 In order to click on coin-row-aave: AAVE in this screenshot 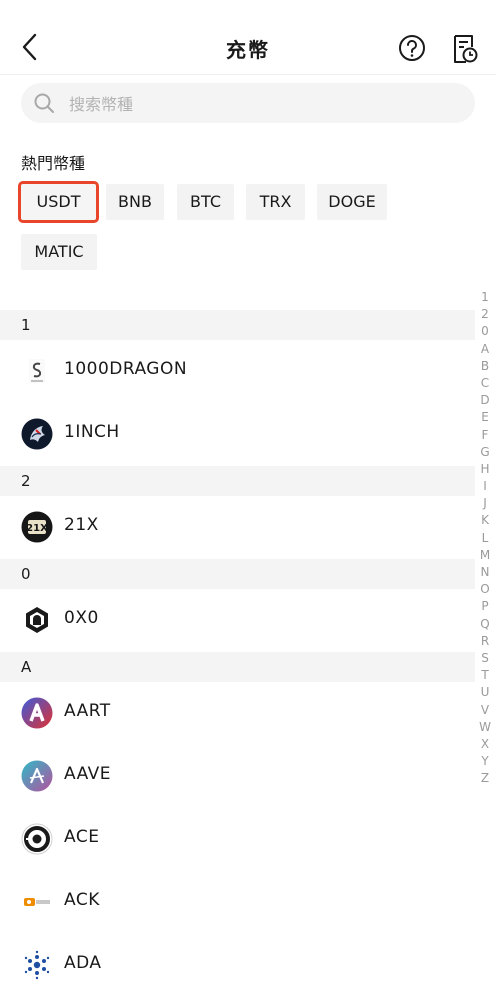, I will do `click(237, 776)`.